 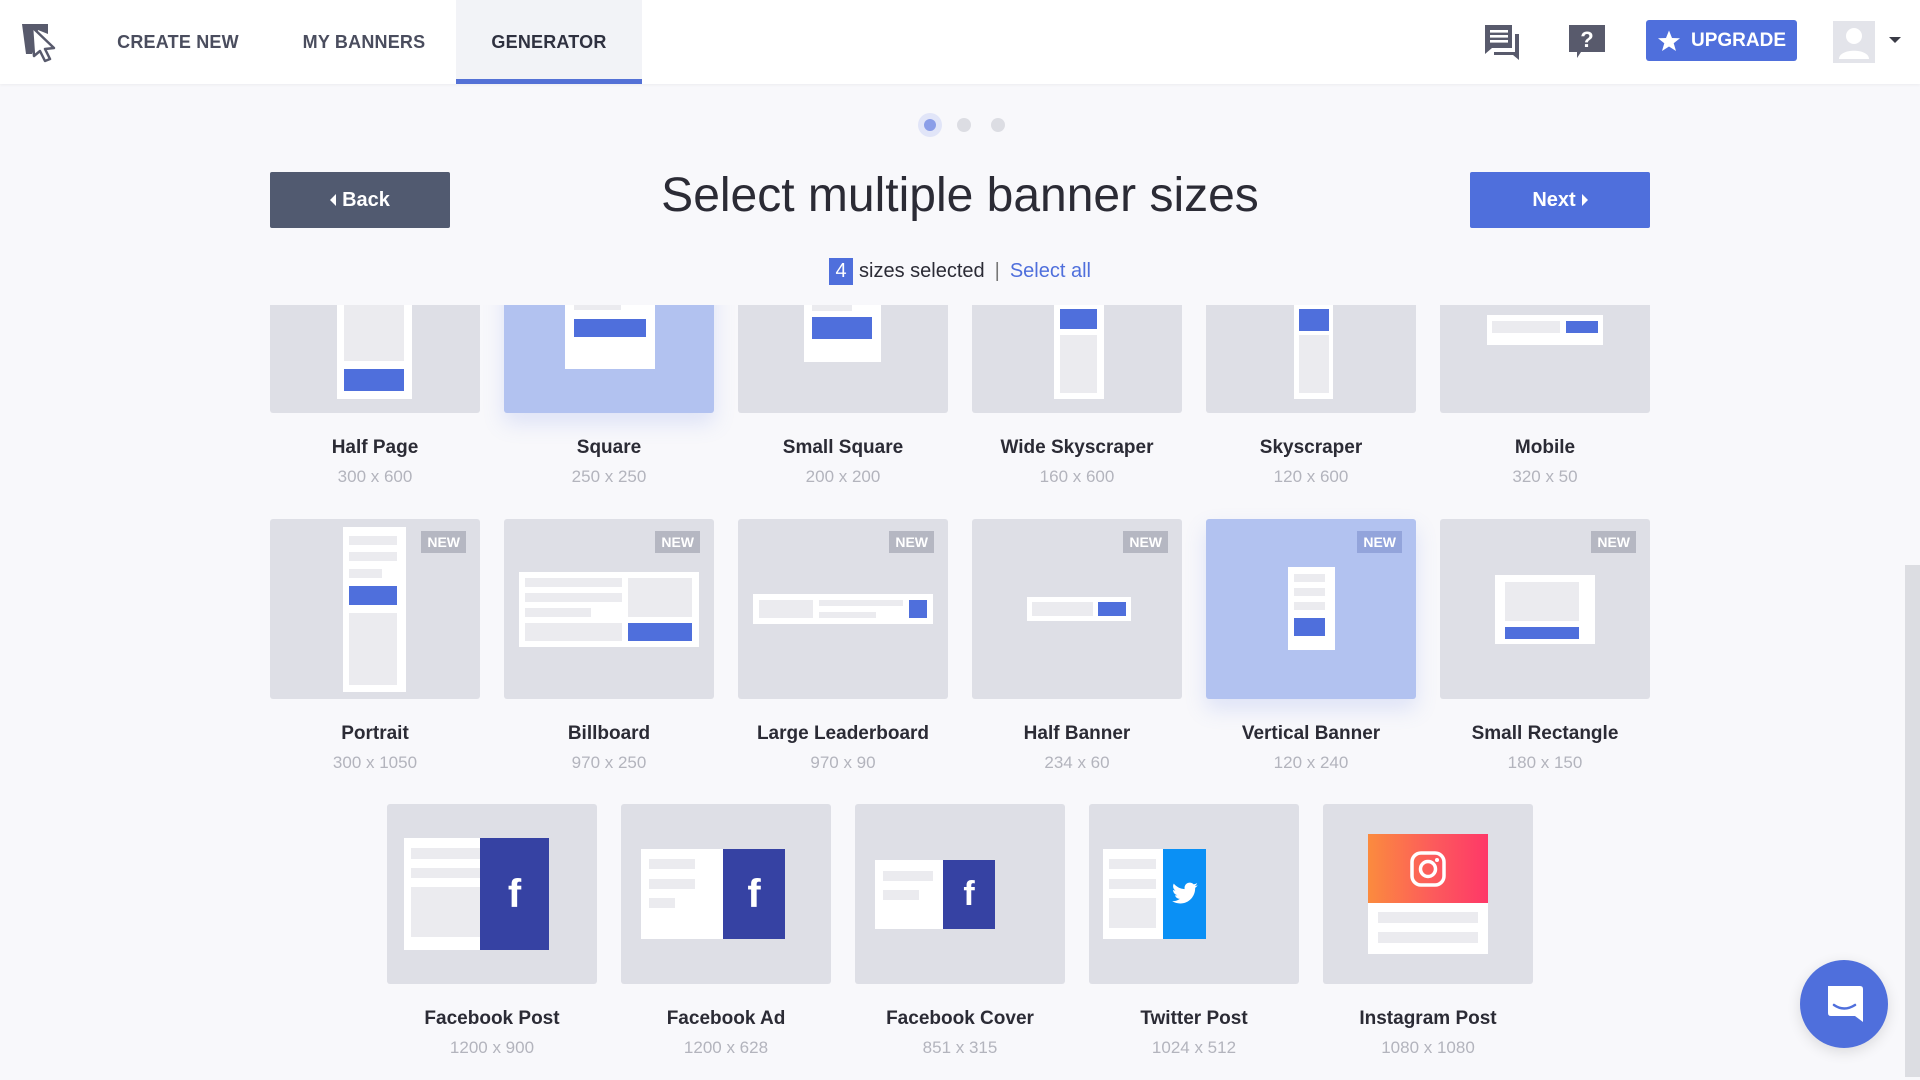 What do you see at coordinates (1050, 271) in the screenshot?
I see `select-all-link: Select all` at bounding box center [1050, 271].